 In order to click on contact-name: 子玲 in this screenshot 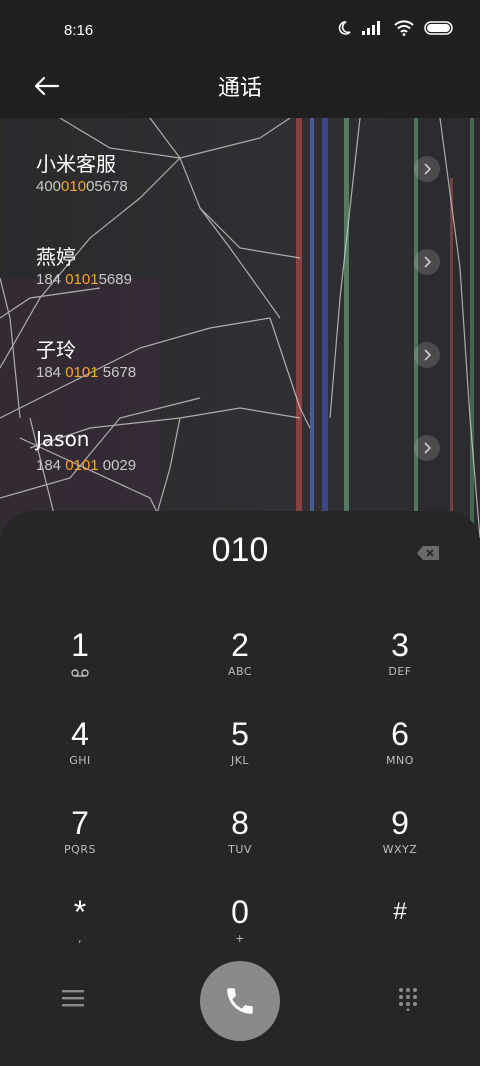, I will do `click(56, 350)`.